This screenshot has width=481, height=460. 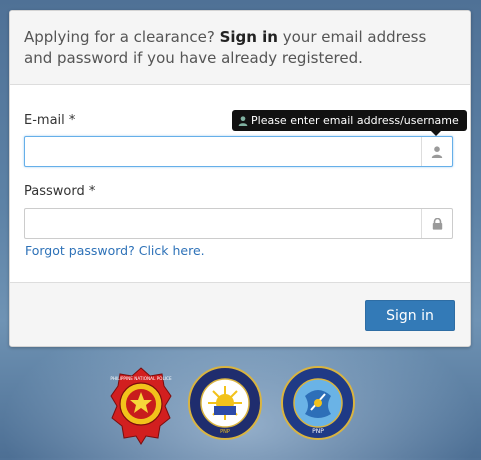 I want to click on email-input-group, so click(x=238, y=151).